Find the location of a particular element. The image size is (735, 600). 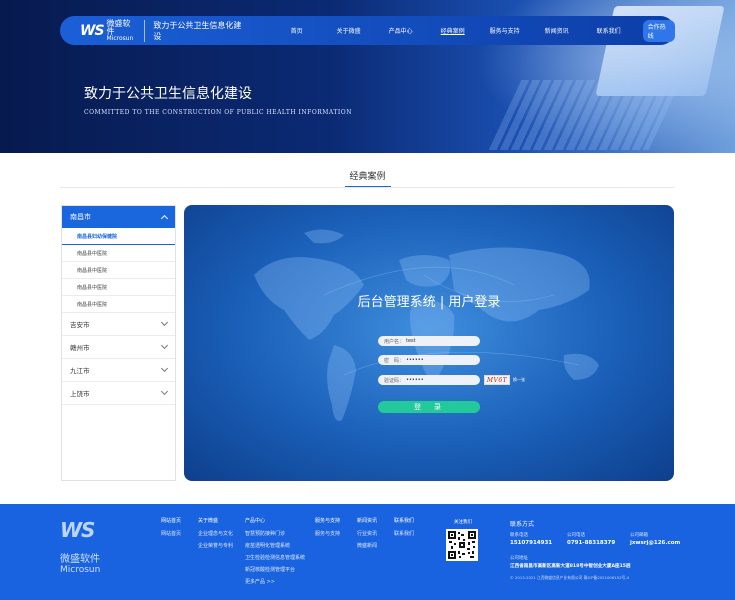

phone-label: 联系电话 is located at coordinates (519, 535).